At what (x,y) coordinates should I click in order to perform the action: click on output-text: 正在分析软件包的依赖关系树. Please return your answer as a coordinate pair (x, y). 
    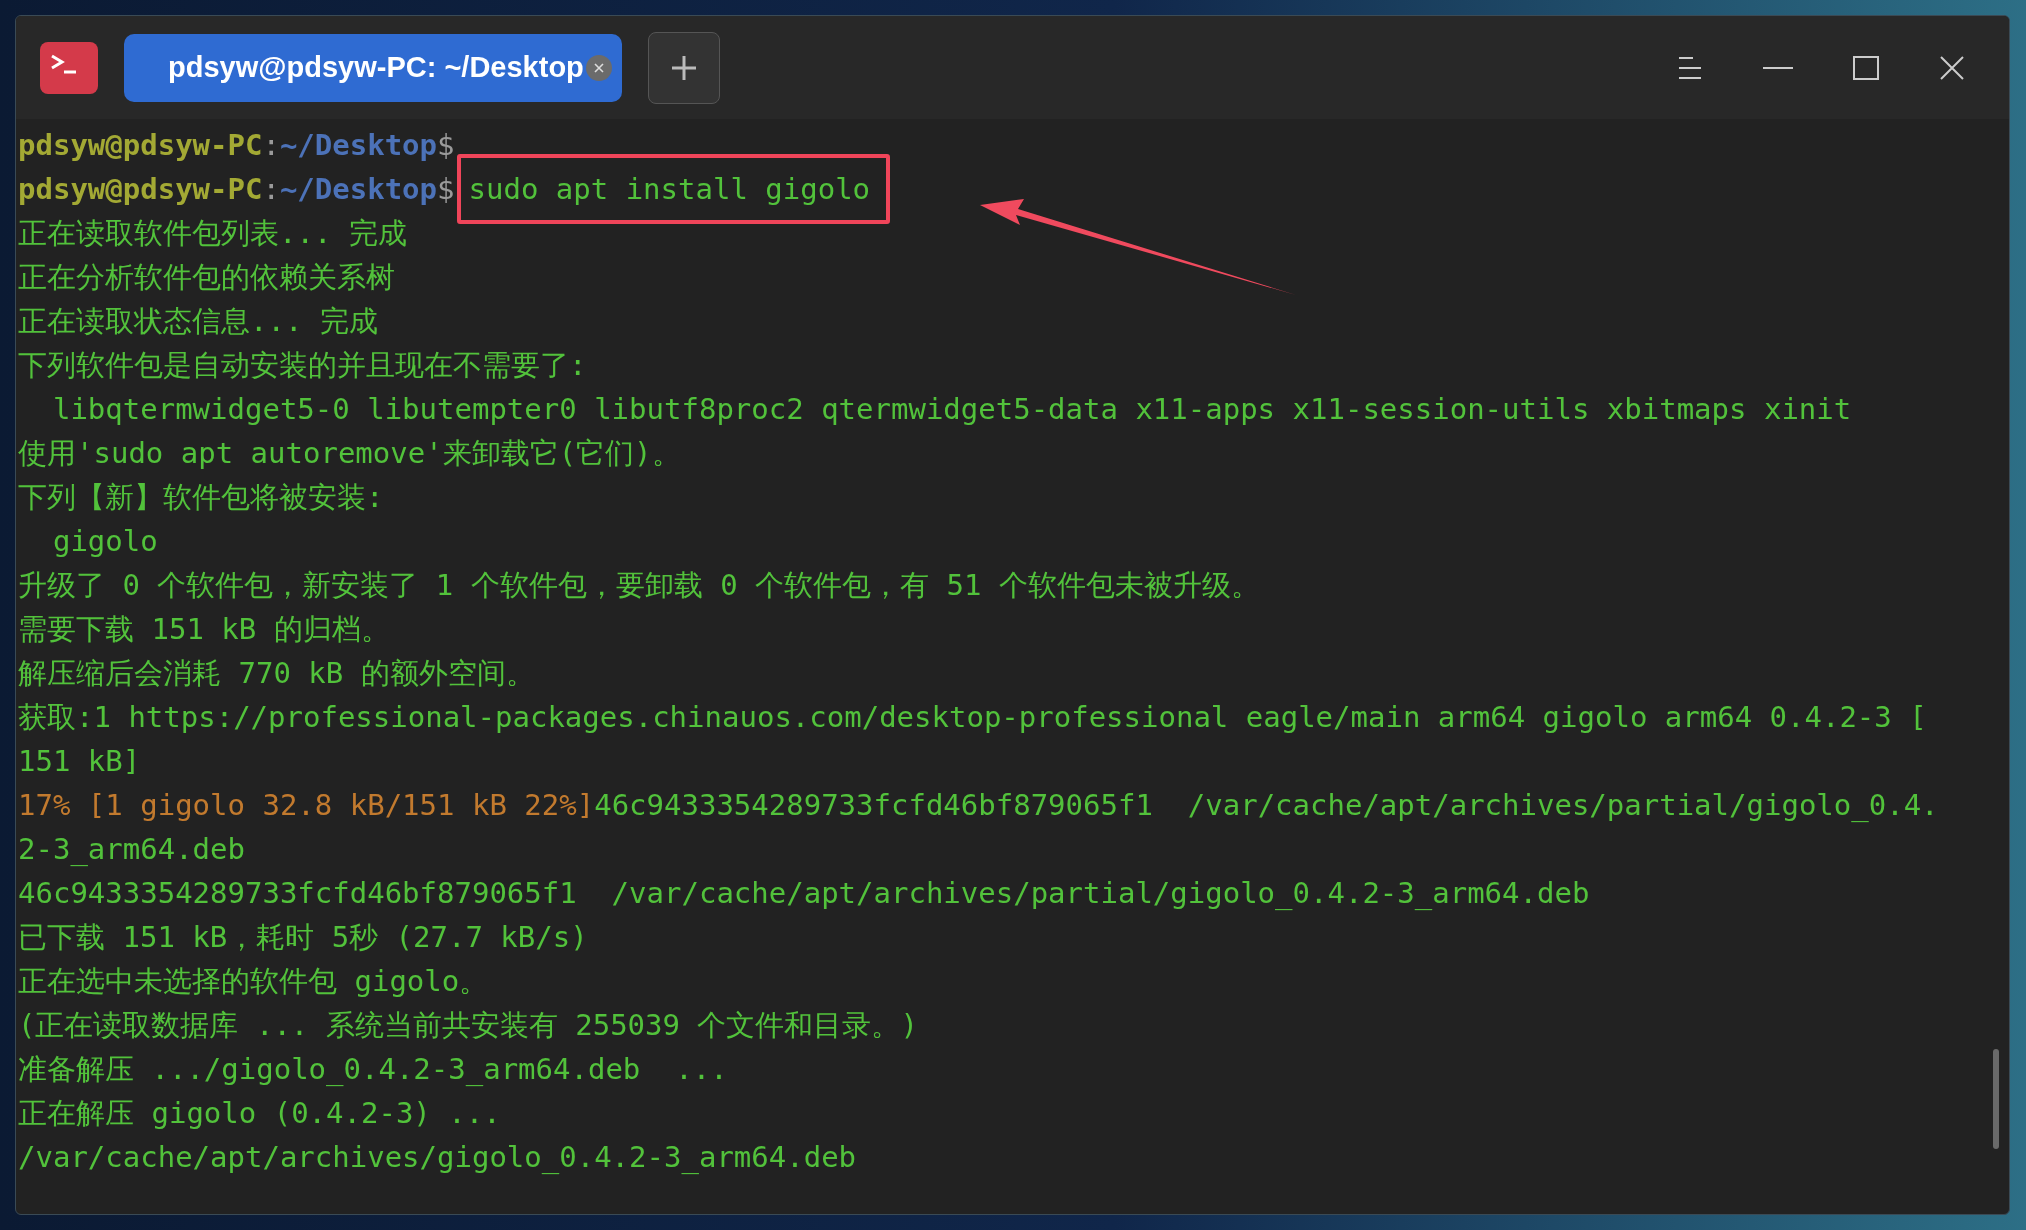
    Looking at the image, I should click on (206, 277).